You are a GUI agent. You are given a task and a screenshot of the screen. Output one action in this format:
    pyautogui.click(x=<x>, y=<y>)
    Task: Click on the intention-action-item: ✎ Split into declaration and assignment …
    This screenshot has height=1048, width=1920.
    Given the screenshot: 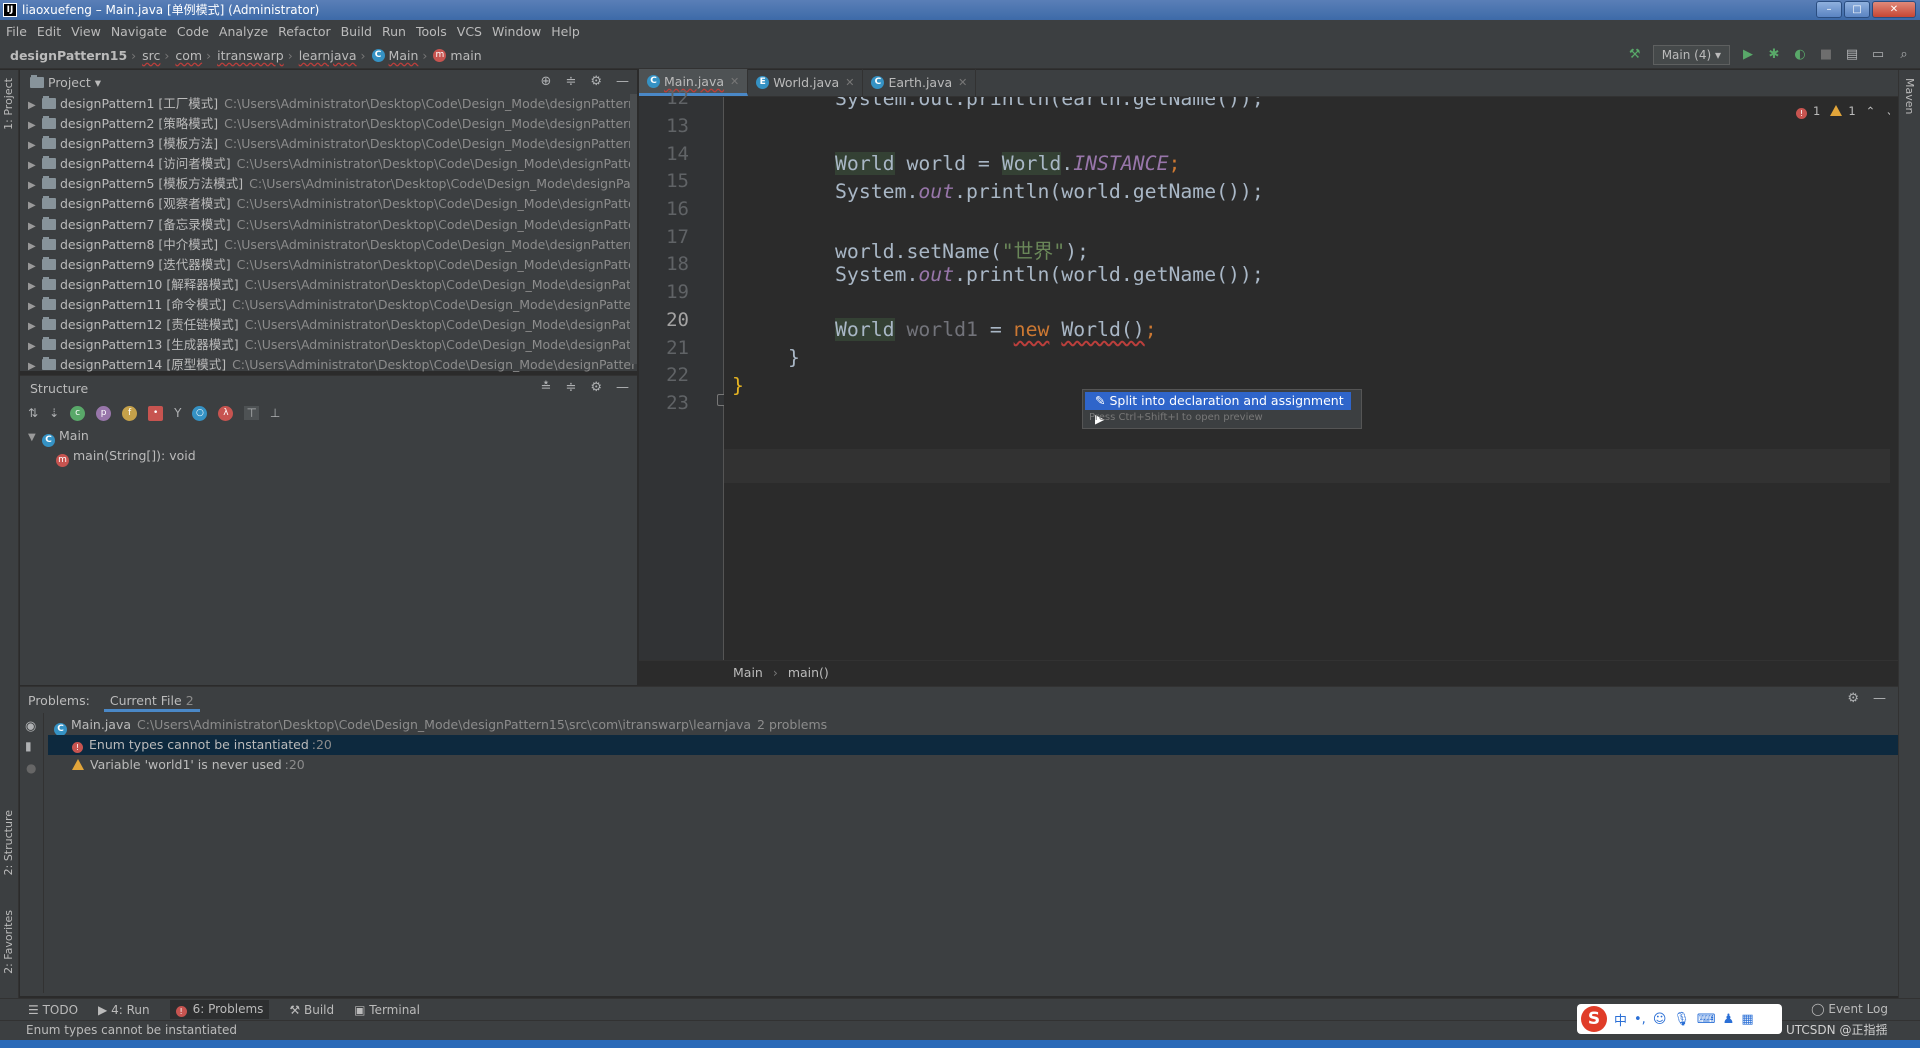 What is the action you would take?
    pyautogui.click(x=1218, y=409)
    